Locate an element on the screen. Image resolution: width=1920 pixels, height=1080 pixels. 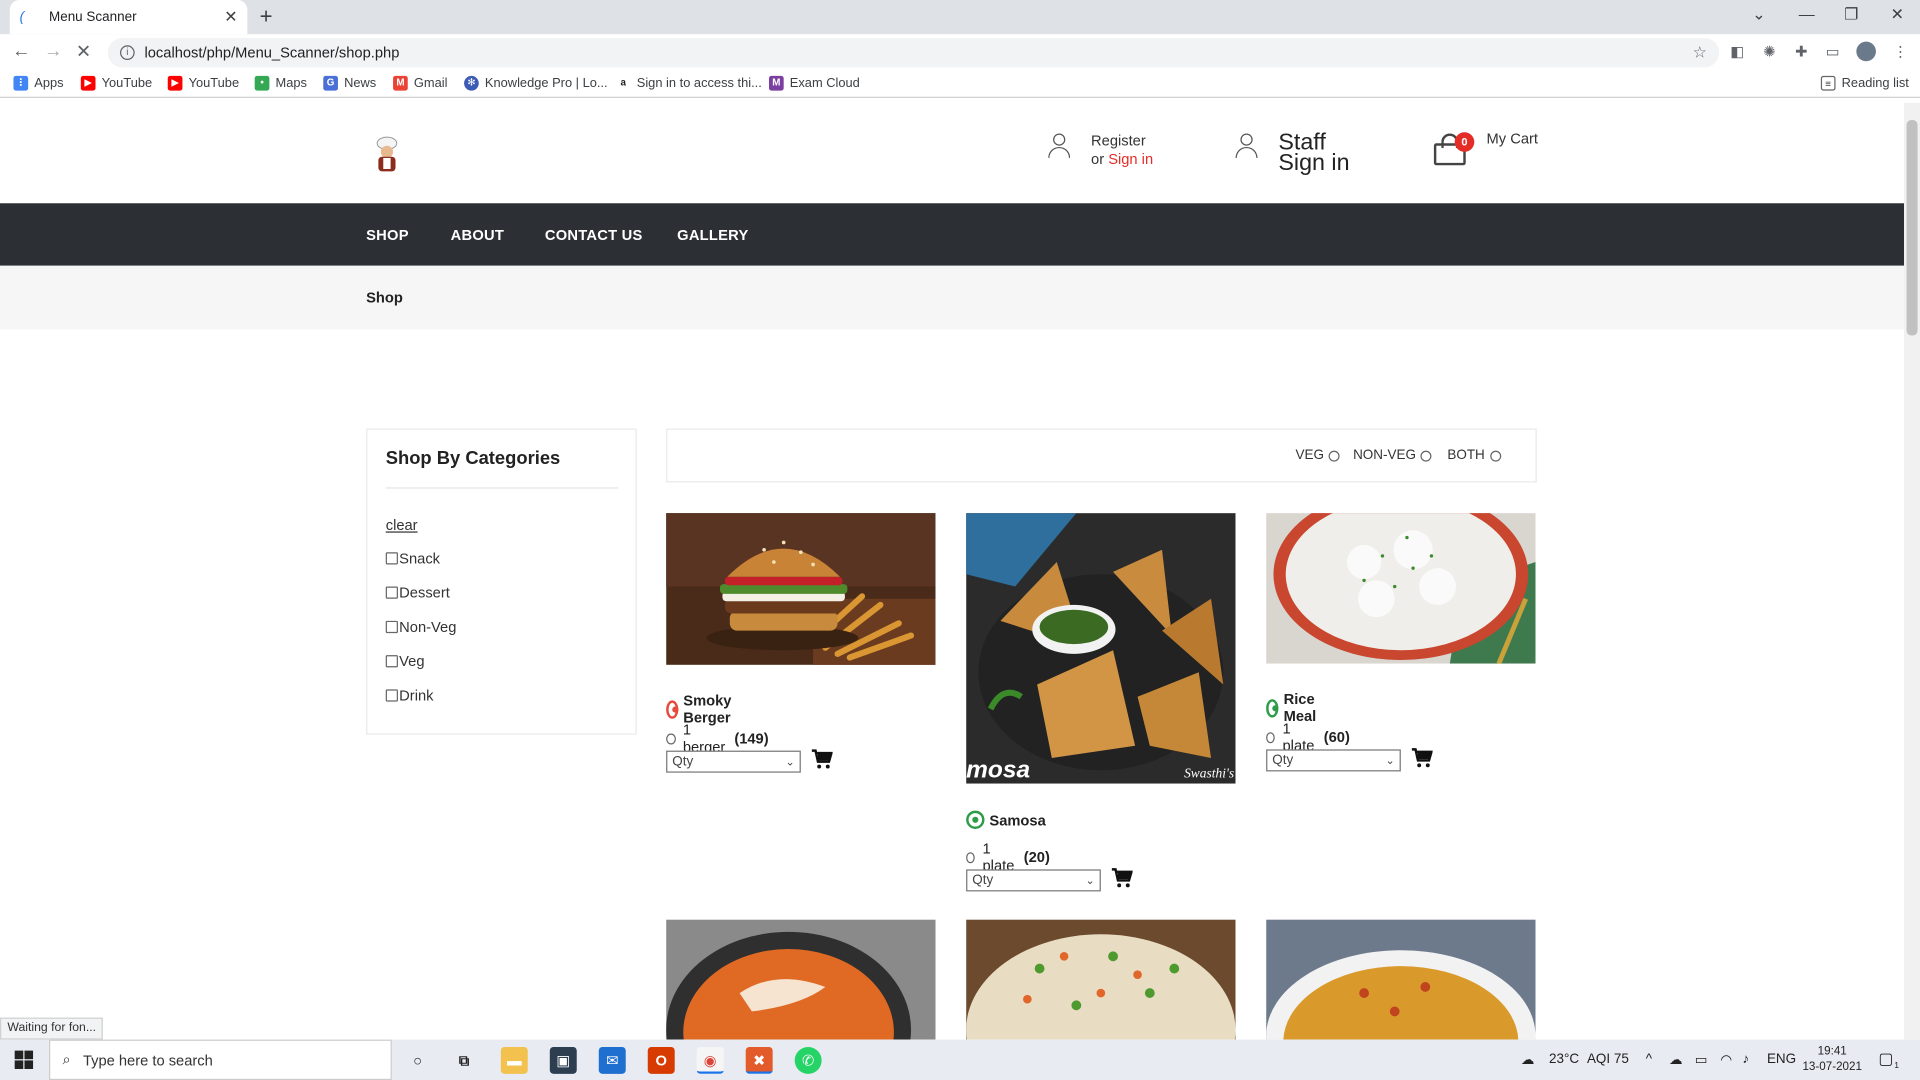
samosa-image: mosa Swasthi's is located at coordinates (1101, 648).